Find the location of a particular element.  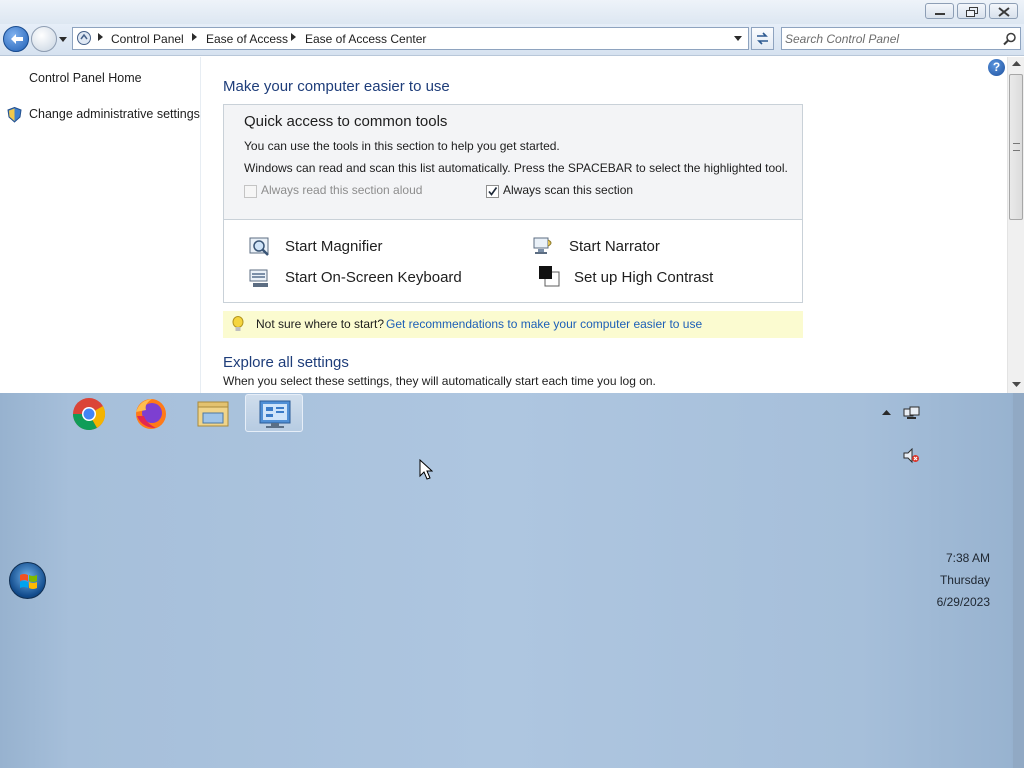

vertical-scrollbar is located at coordinates (1015, 225).